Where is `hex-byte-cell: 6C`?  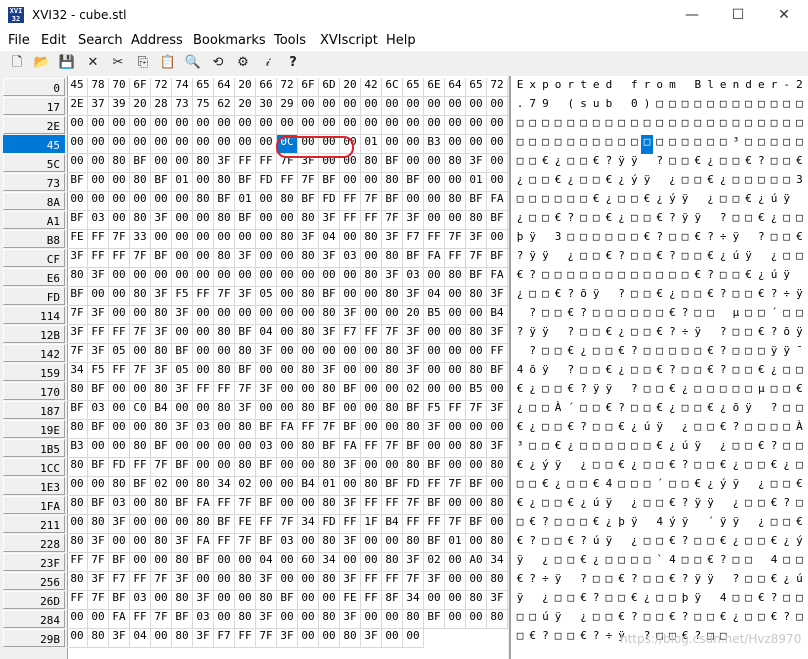
hex-byte-cell: 6C is located at coordinates (392, 87).